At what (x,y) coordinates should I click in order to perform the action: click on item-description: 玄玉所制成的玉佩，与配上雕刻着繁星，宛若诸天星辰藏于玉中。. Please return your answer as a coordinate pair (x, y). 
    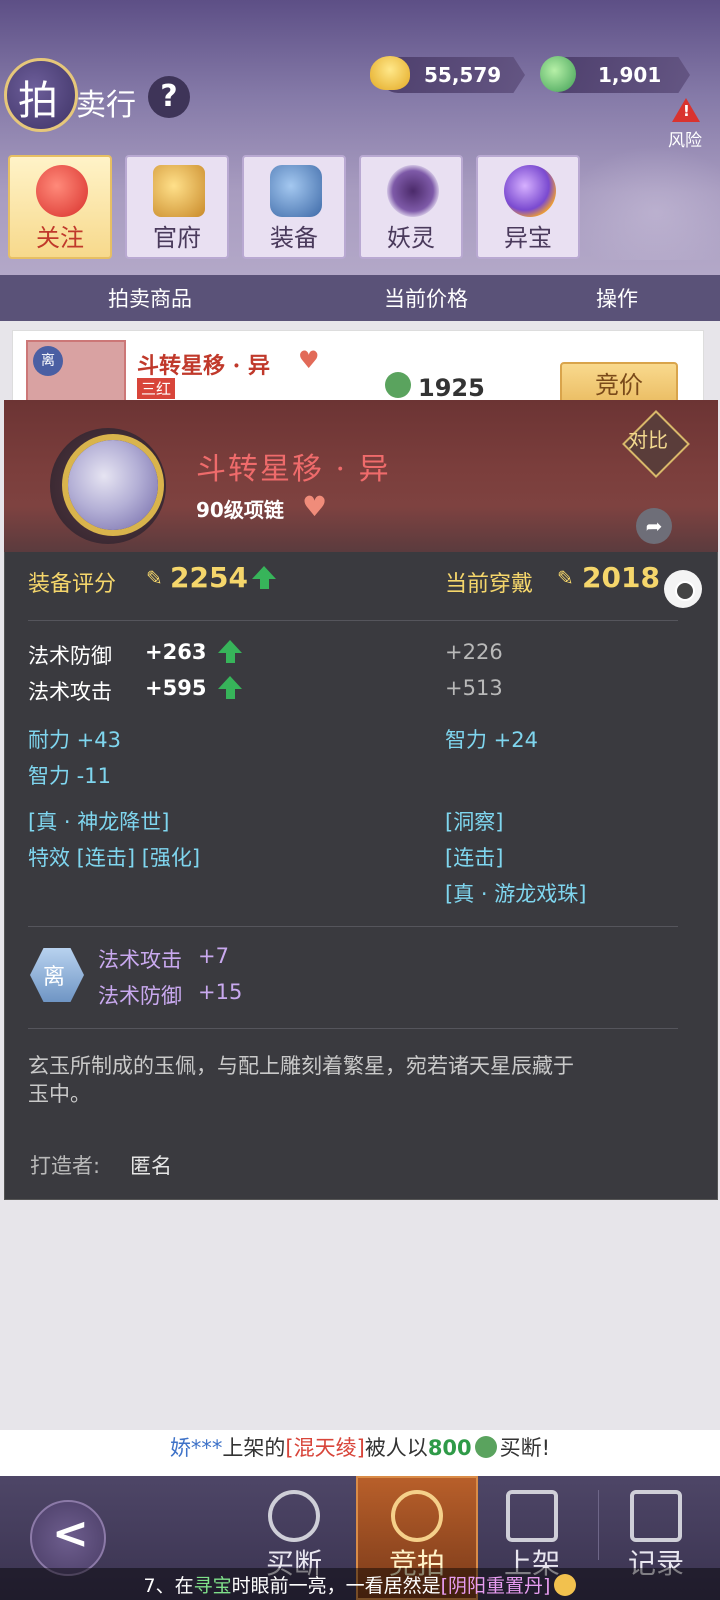
    Looking at the image, I should click on (301, 1080).